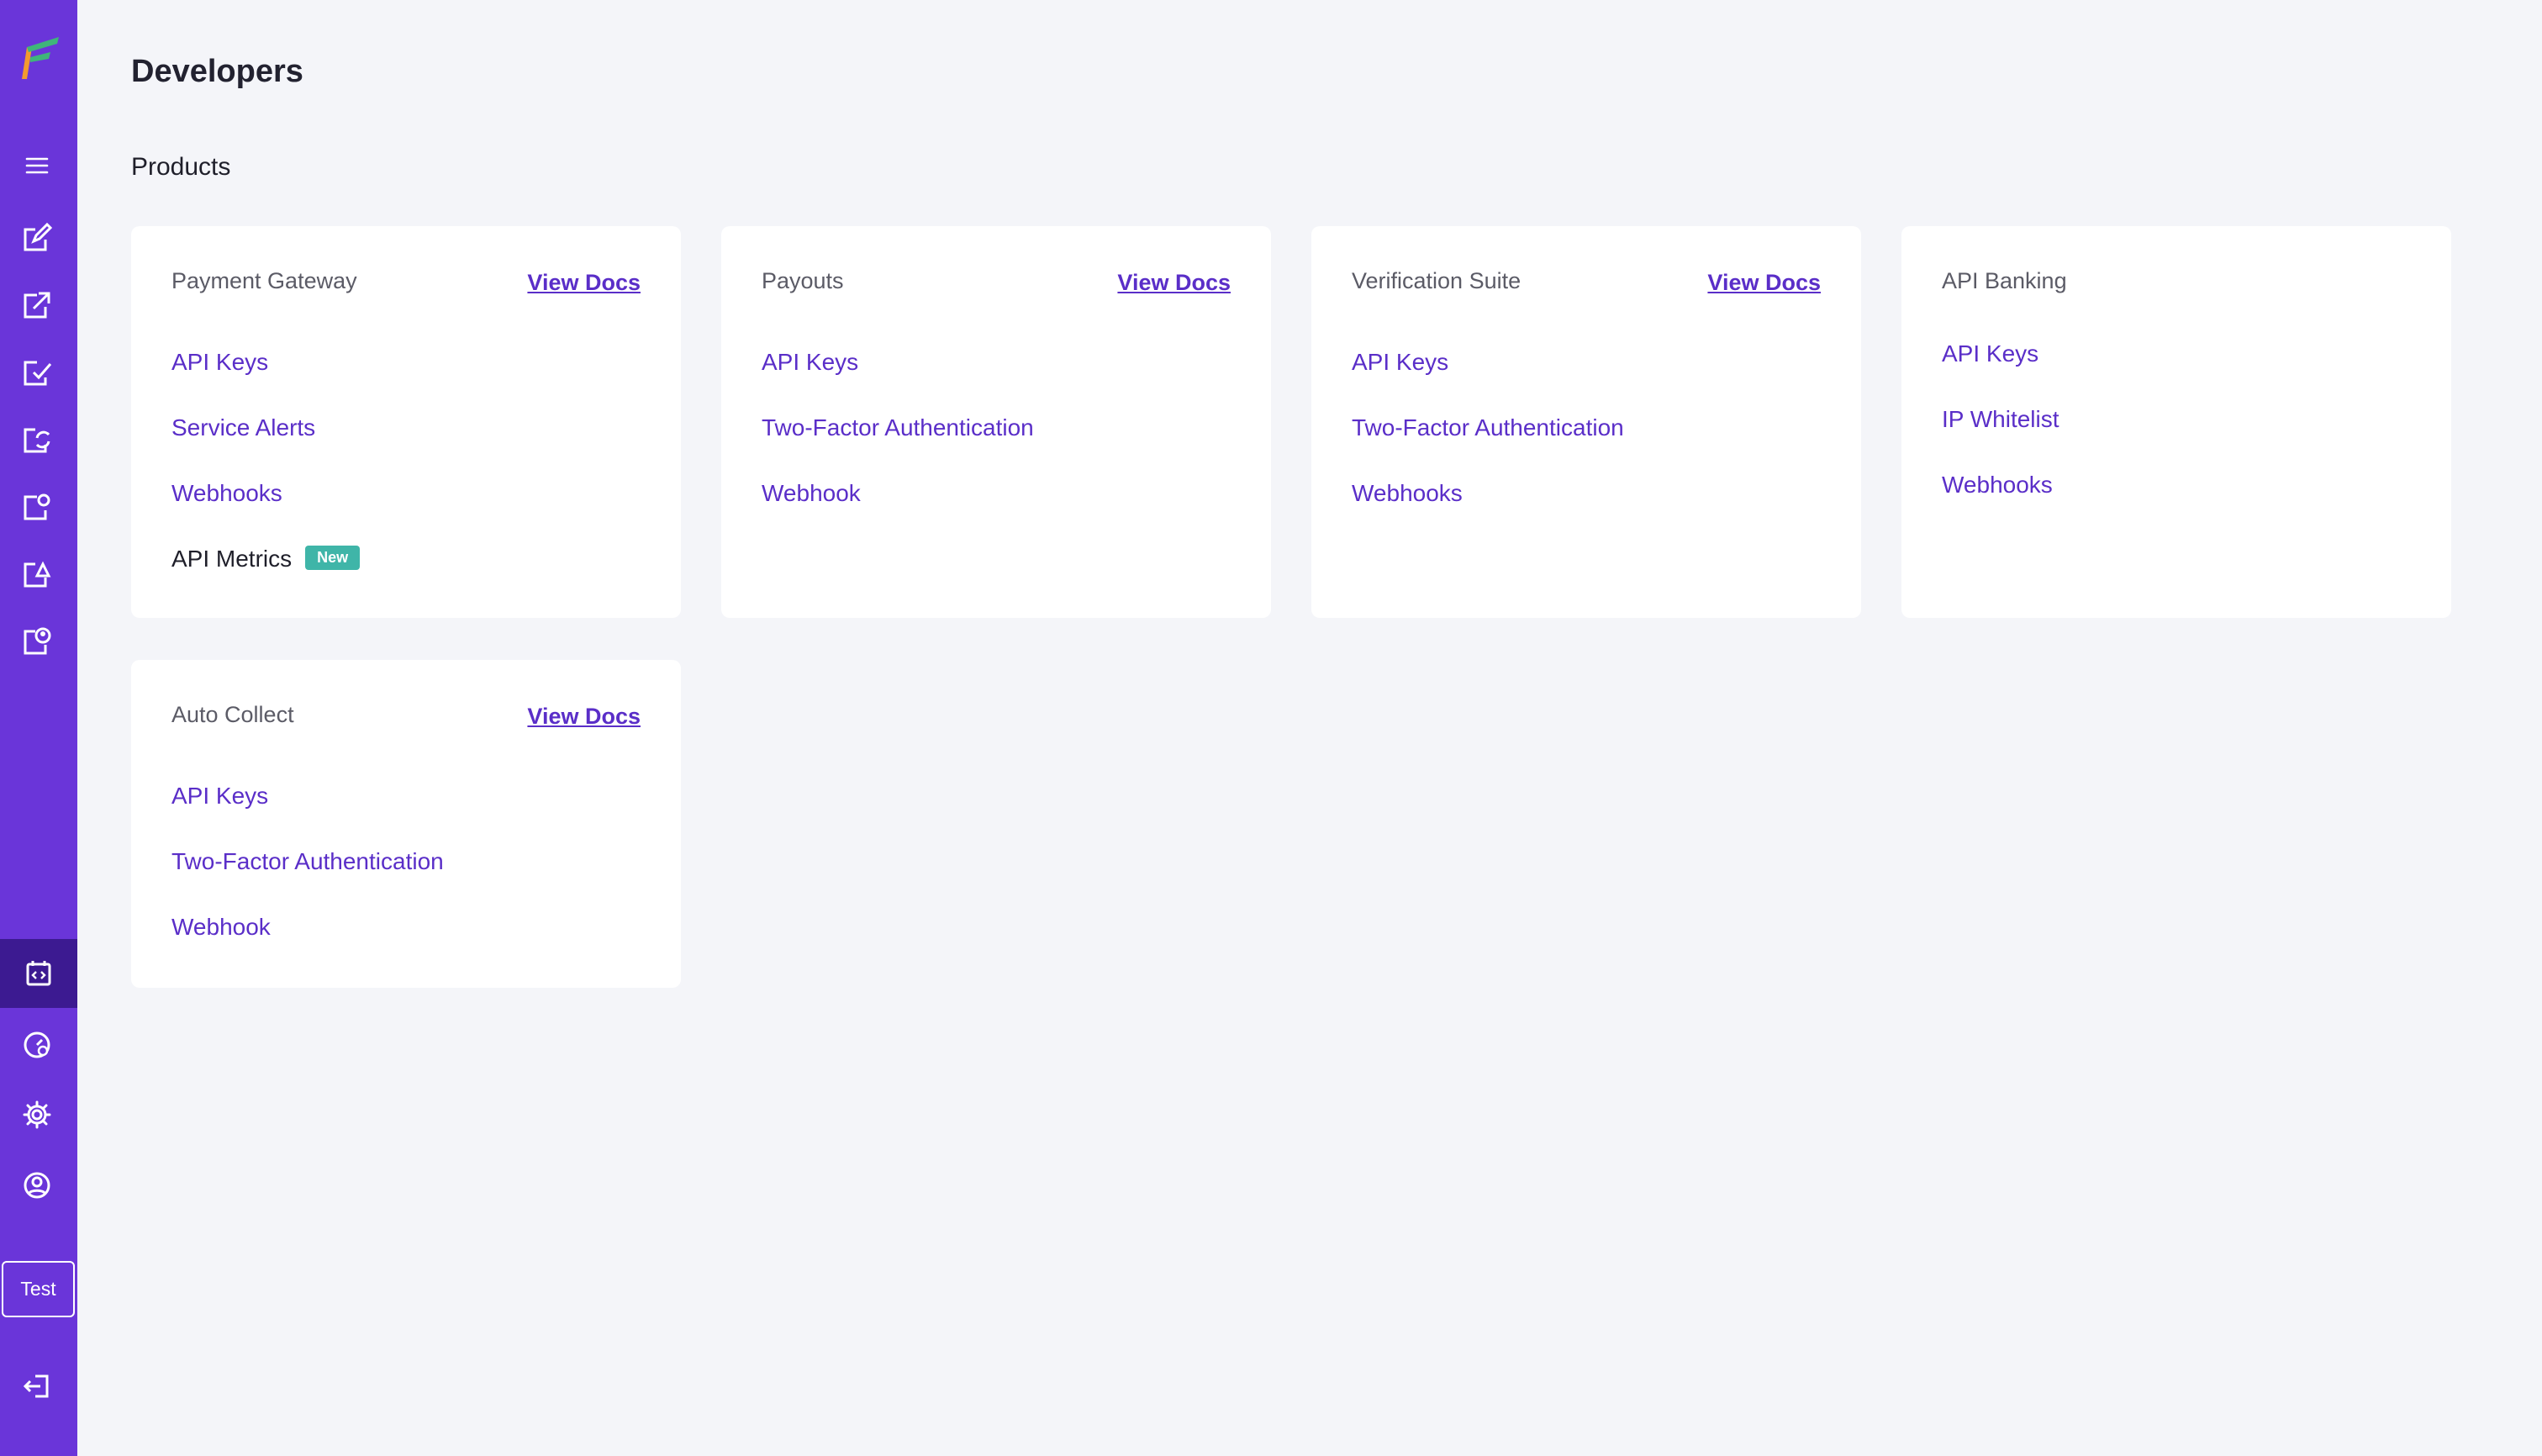  What do you see at coordinates (37, 1185) in the screenshot?
I see `account-user-icon` at bounding box center [37, 1185].